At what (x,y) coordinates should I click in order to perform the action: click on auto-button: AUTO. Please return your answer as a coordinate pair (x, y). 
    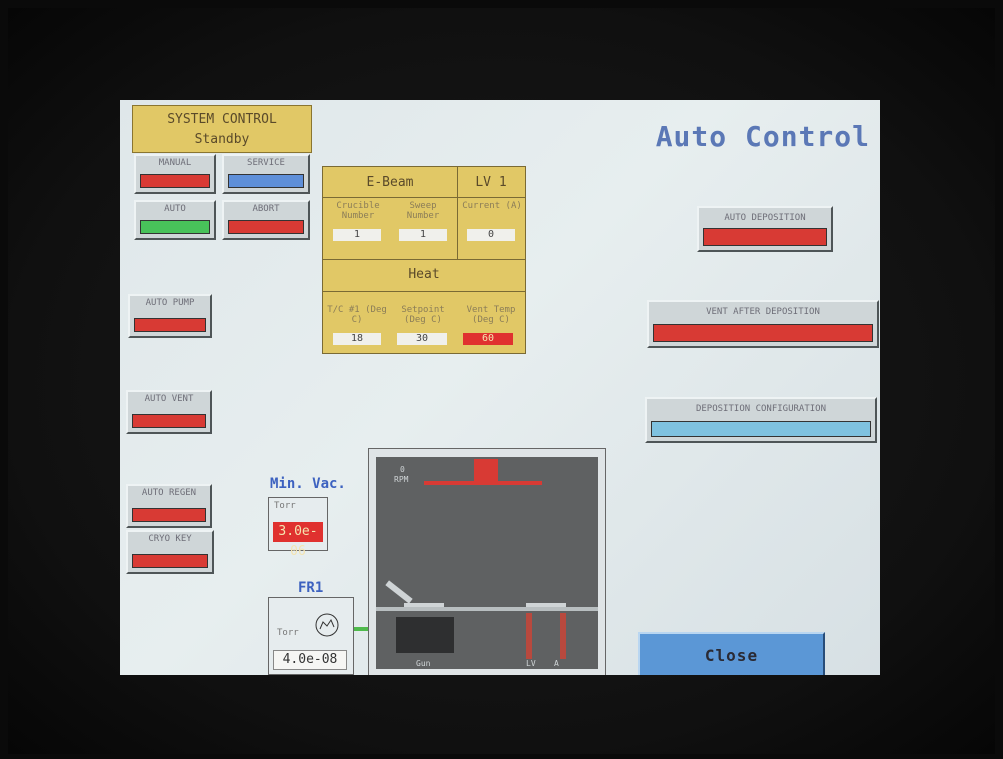
    Looking at the image, I should click on (175, 220).